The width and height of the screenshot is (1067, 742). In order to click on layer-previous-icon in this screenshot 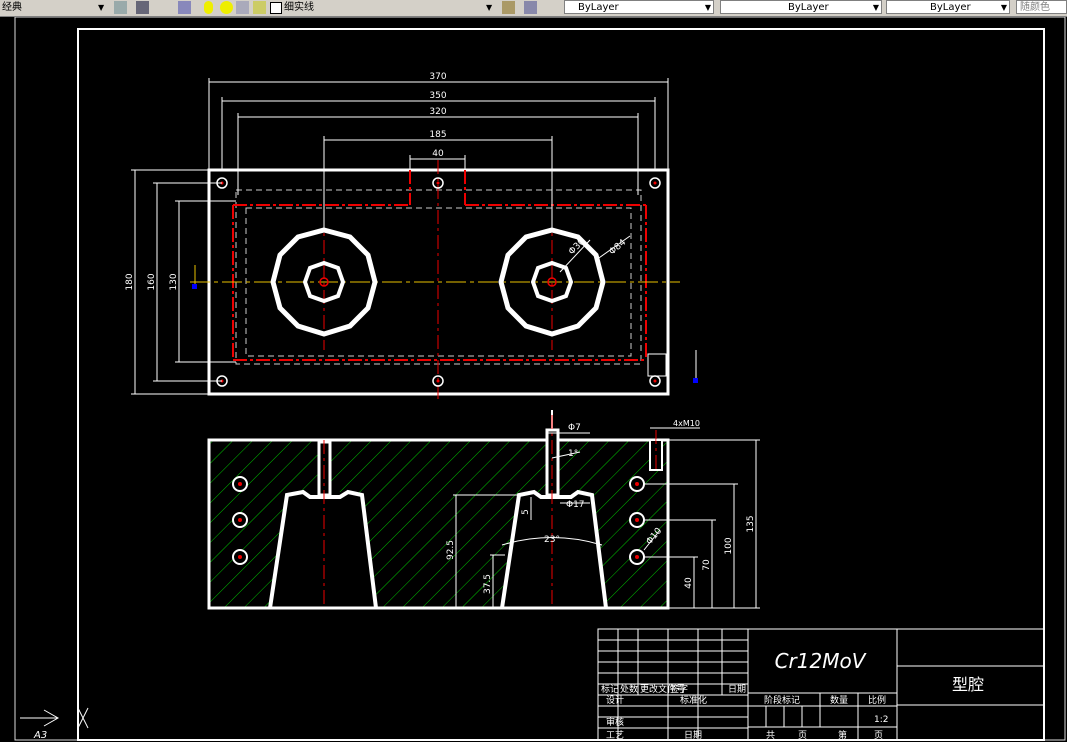, I will do `click(530, 7)`.